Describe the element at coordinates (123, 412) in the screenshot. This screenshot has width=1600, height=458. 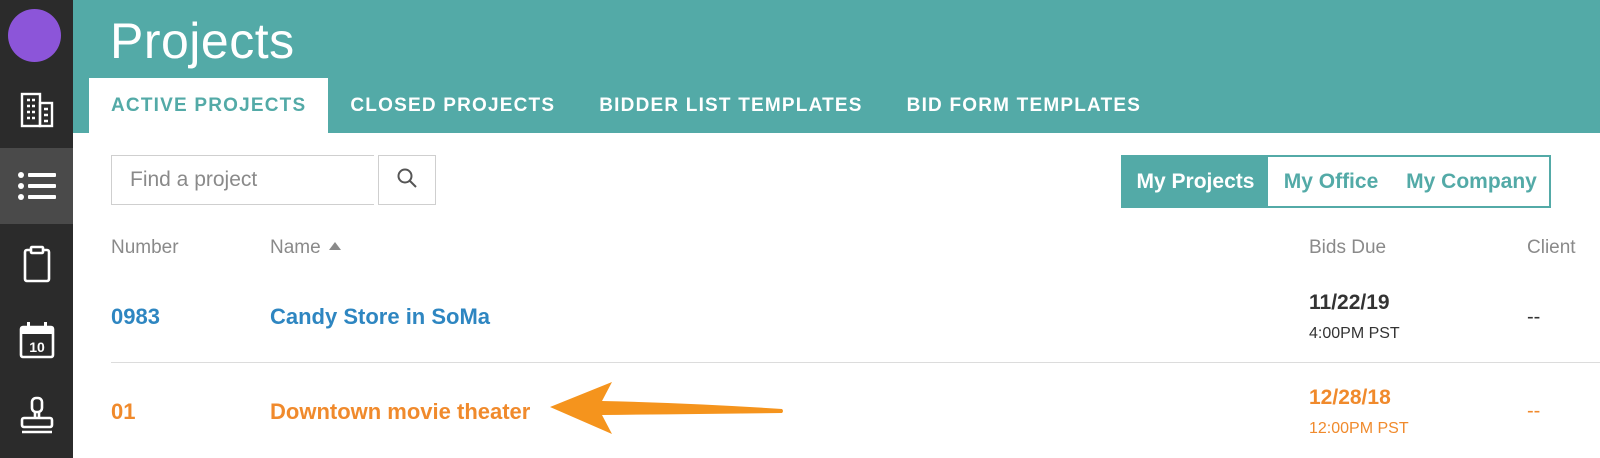
I see `row-2-number: 01` at that location.